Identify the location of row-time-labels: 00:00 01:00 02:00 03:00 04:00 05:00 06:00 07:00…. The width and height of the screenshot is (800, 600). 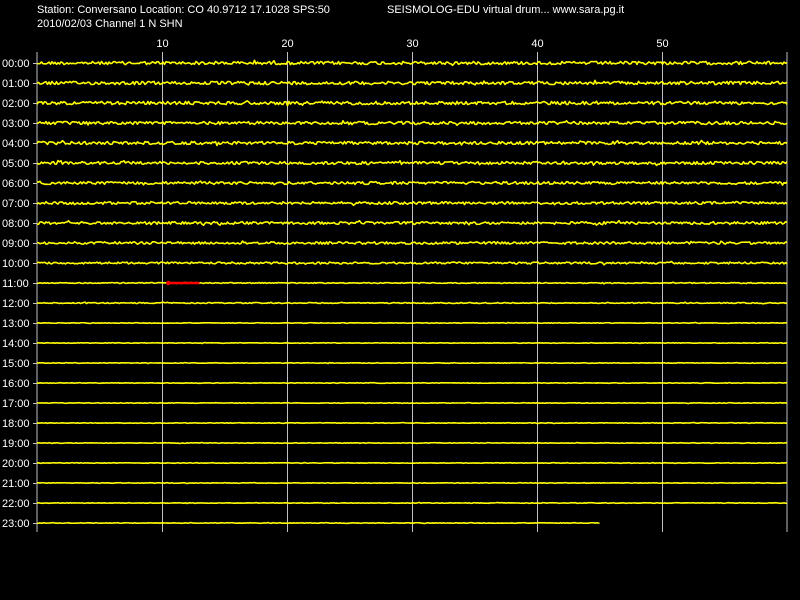
(16, 294).